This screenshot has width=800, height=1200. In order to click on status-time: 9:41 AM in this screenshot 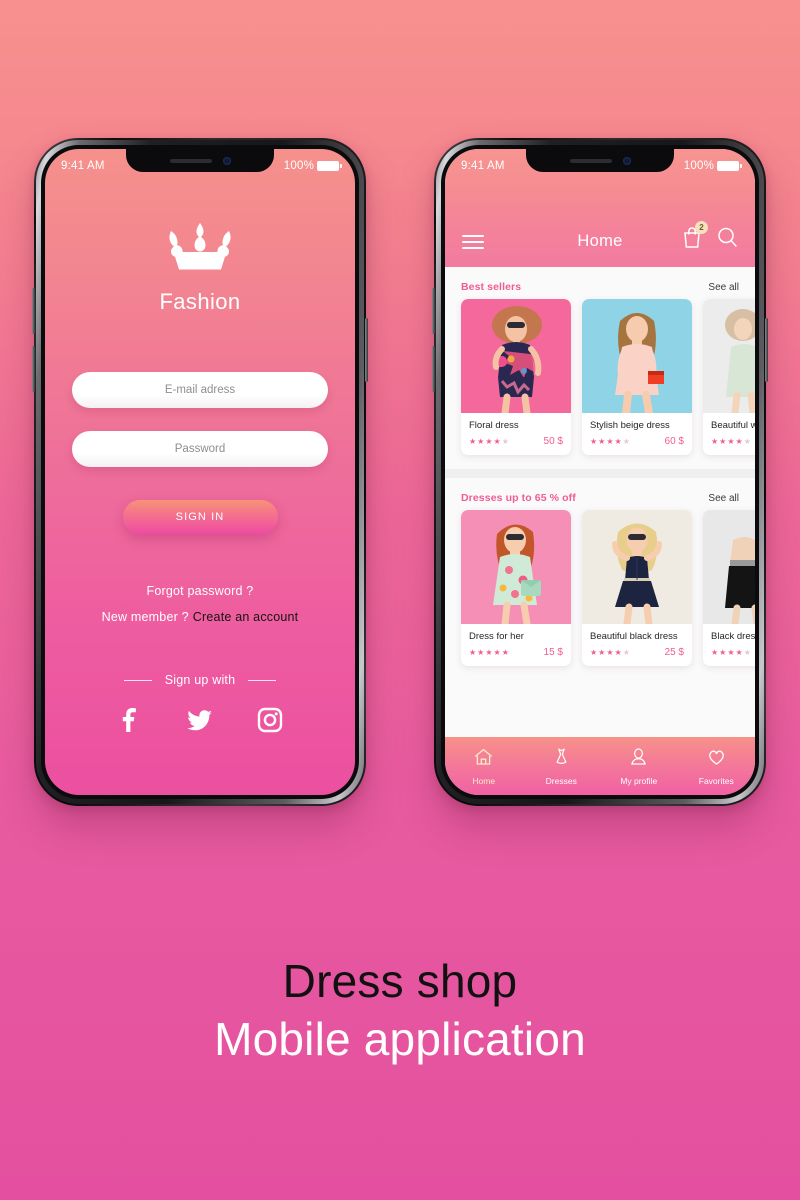, I will do `click(83, 166)`.